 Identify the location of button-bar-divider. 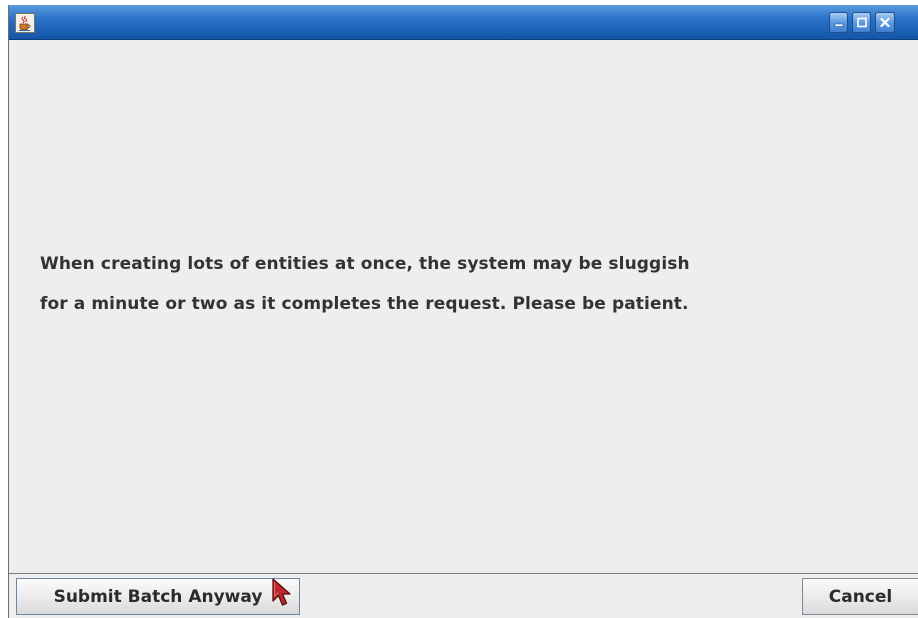
(463, 573).